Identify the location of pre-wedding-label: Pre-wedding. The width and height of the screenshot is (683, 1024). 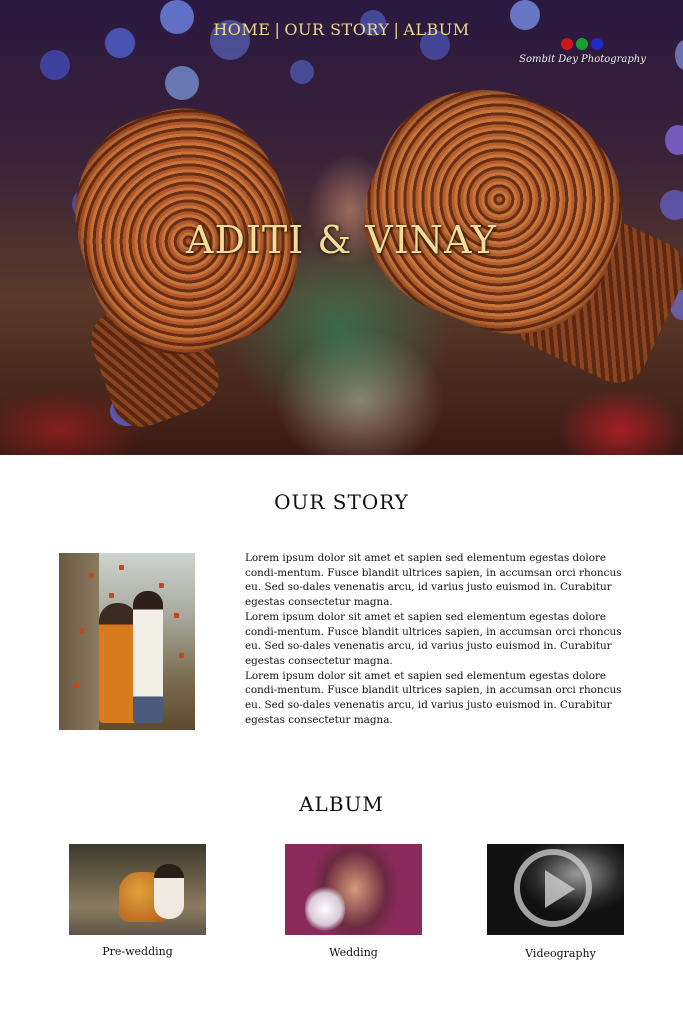
(137, 951).